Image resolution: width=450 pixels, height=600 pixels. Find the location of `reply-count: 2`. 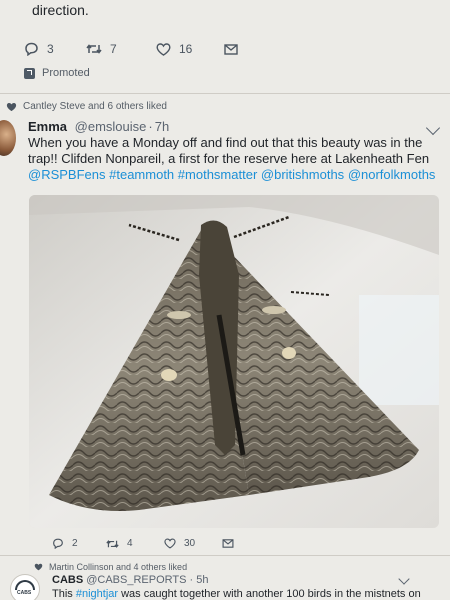

reply-count: 2 is located at coordinates (75, 543).